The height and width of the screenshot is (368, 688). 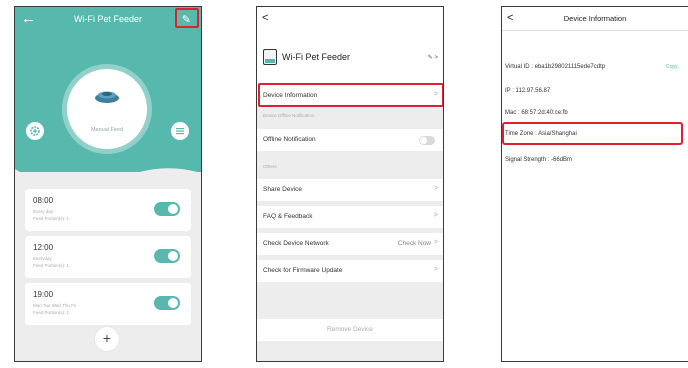 I want to click on schedule-time: 08:00, so click(x=43, y=200).